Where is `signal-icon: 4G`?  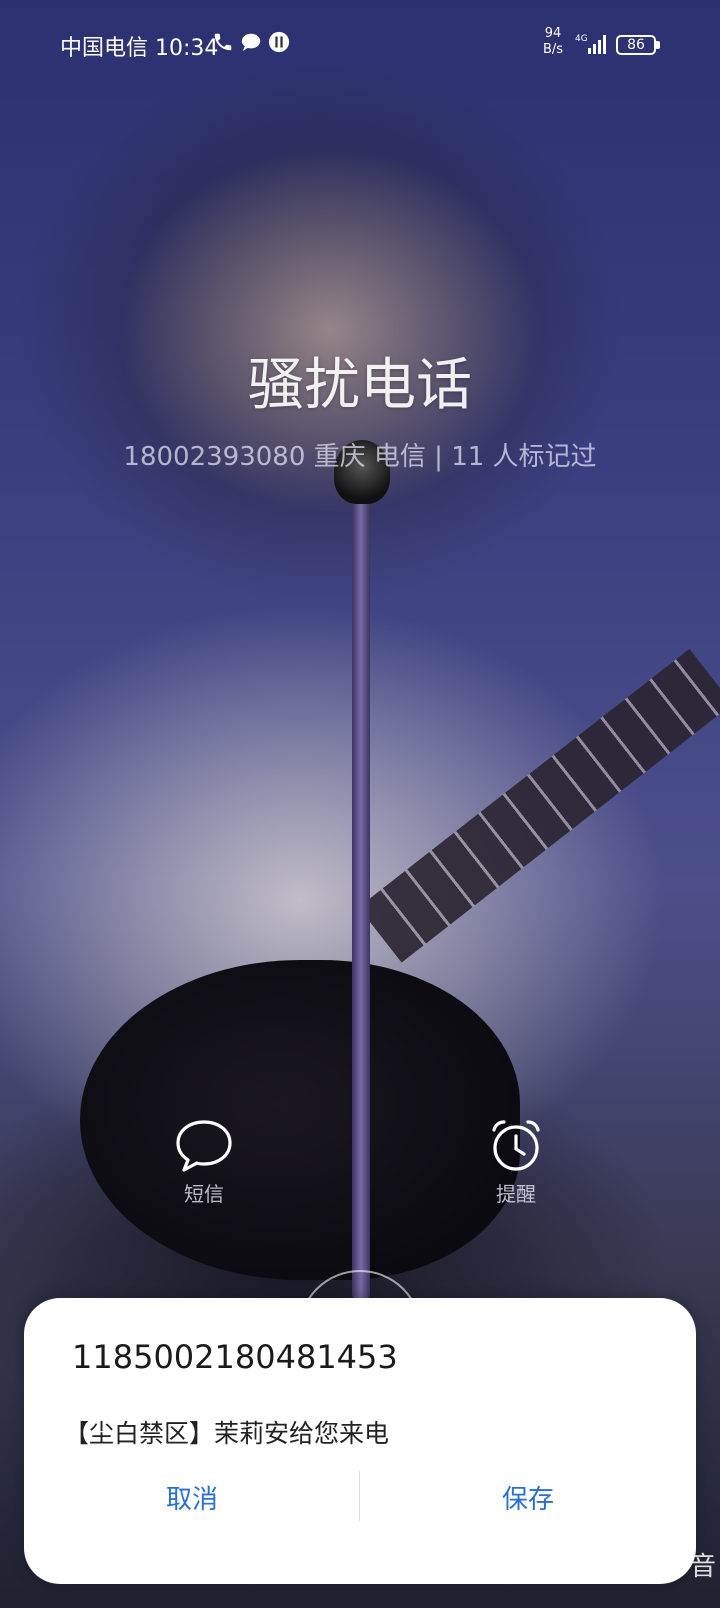
signal-icon: 4G is located at coordinates (593, 44).